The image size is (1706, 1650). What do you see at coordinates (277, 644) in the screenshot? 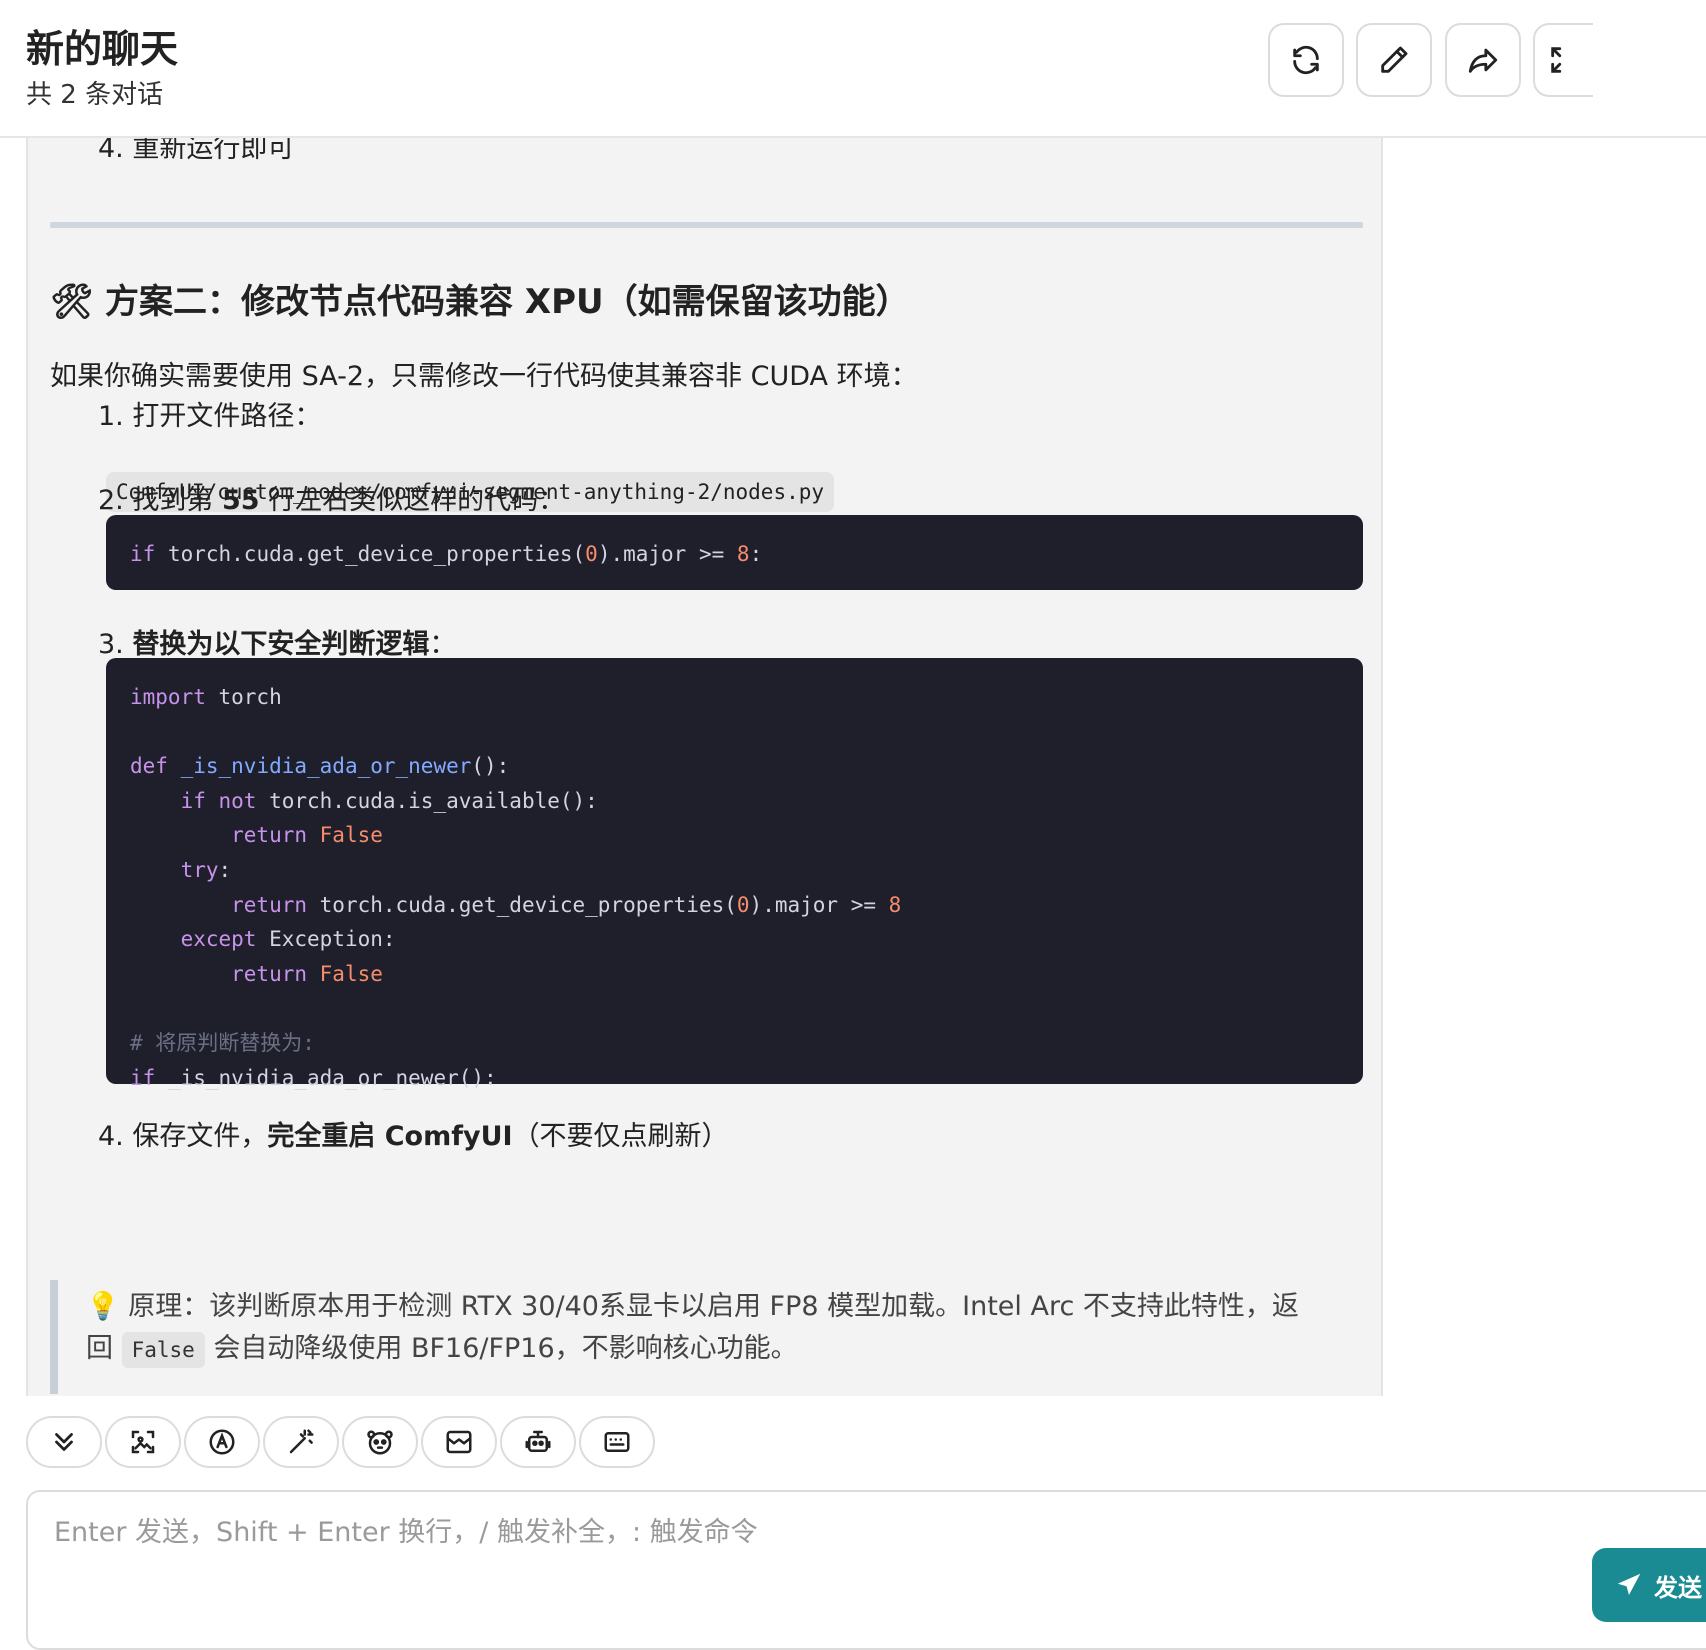
I see `list-item: 3. 替换为以下安全判断逻辑：` at bounding box center [277, 644].